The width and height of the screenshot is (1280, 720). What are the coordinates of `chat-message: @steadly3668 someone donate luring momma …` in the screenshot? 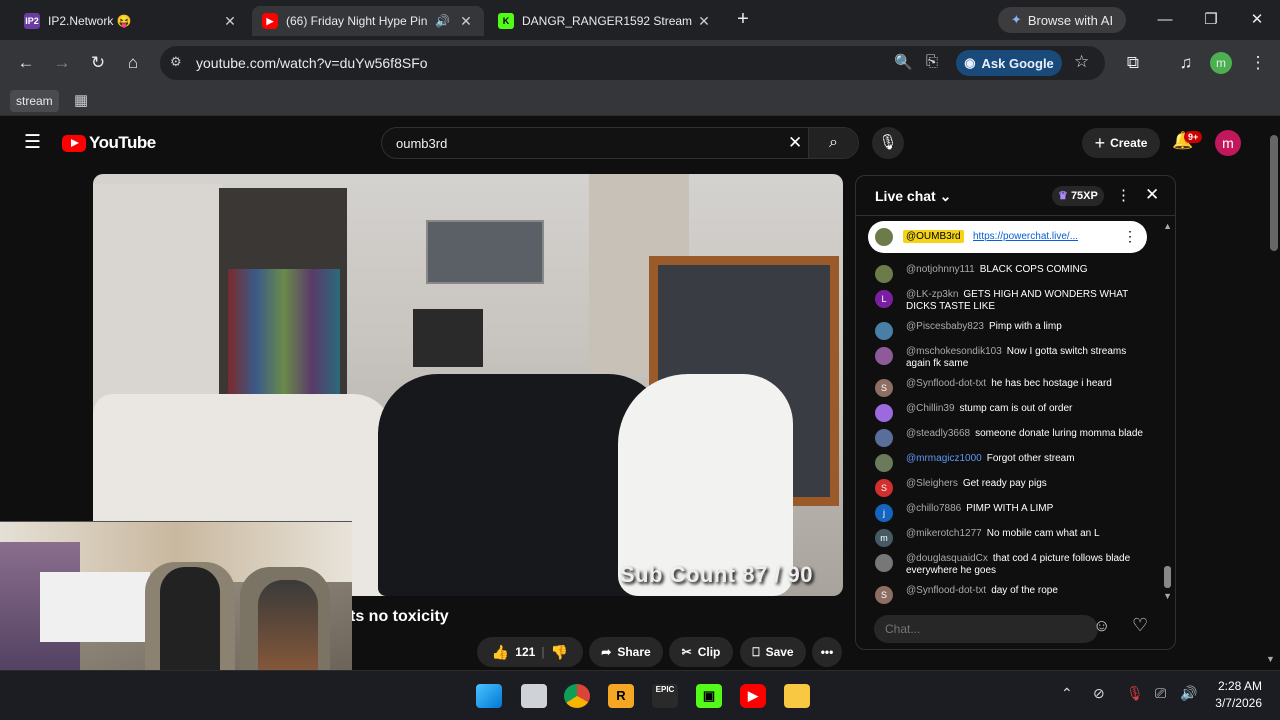 It's located at (1006, 436).